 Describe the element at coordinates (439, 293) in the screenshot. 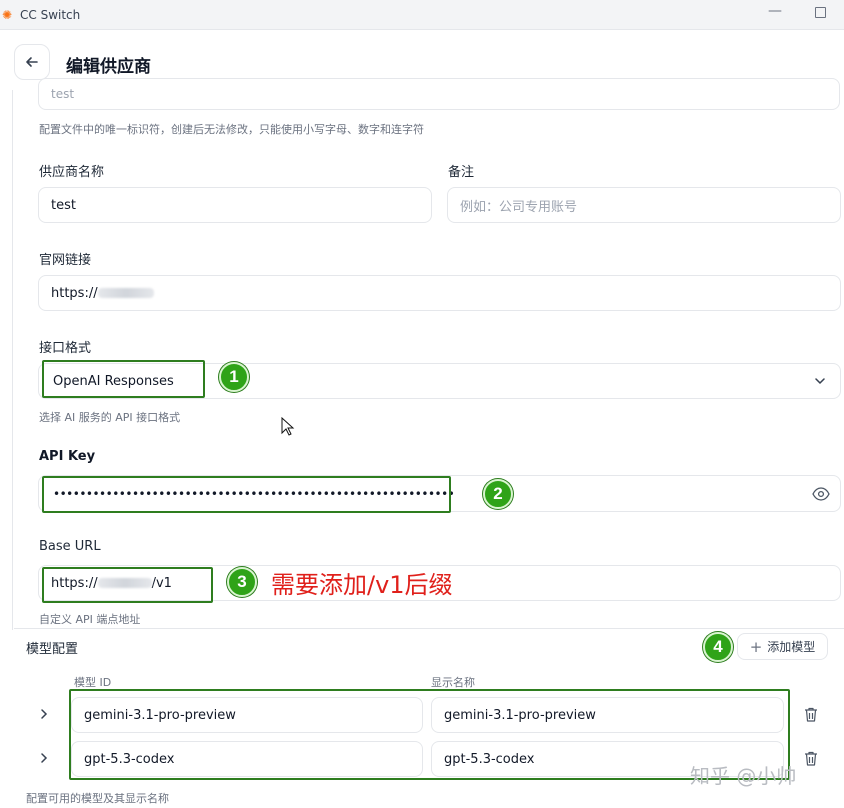

I see `website-input: https://` at that location.